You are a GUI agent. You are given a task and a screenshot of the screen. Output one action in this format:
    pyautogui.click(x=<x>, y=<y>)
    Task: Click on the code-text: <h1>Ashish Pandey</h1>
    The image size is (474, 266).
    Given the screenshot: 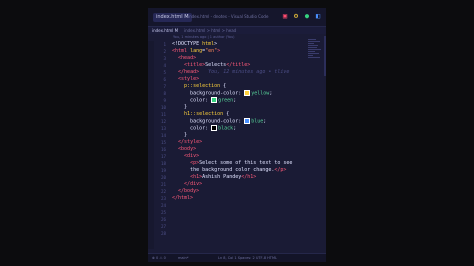 What is the action you would take?
    pyautogui.click(x=223, y=177)
    